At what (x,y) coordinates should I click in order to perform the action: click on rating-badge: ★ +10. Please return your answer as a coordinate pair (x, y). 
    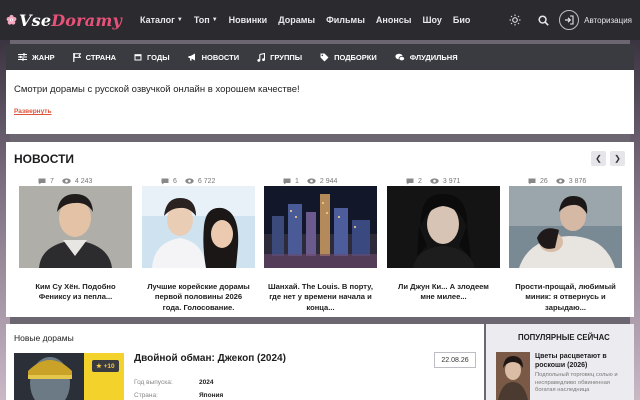
    Looking at the image, I should click on (105, 366).